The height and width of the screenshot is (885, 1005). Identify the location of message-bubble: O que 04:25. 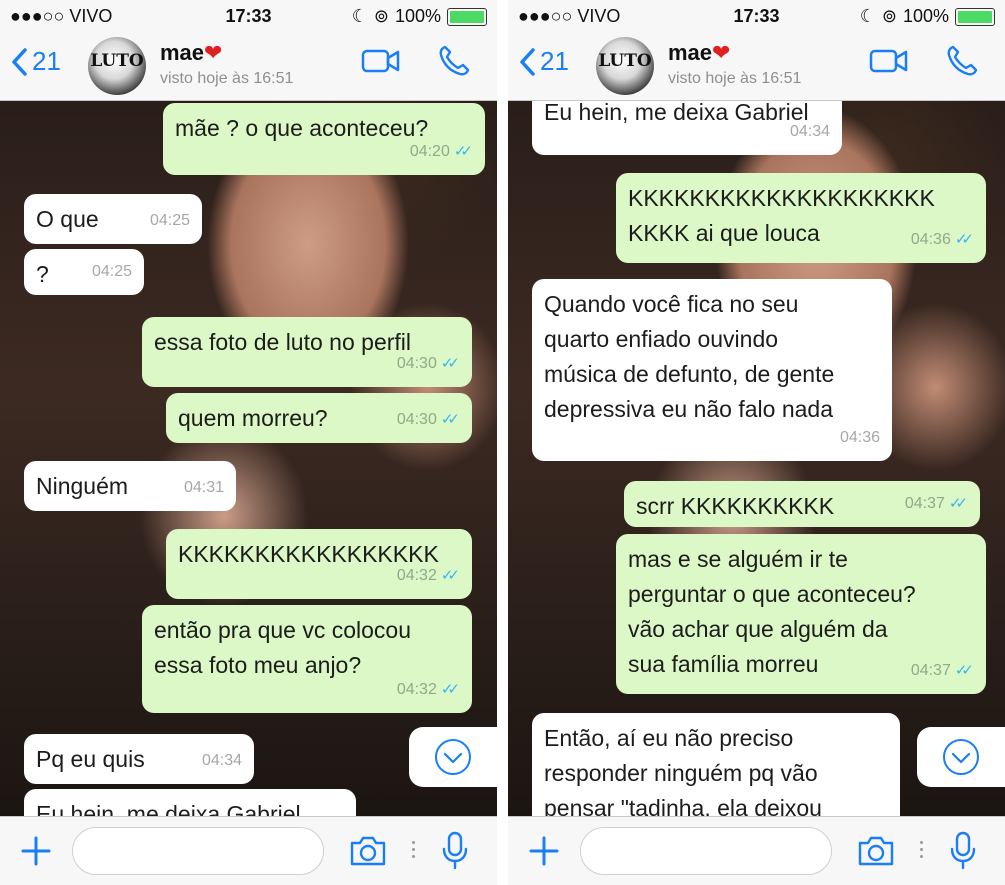
(113, 219).